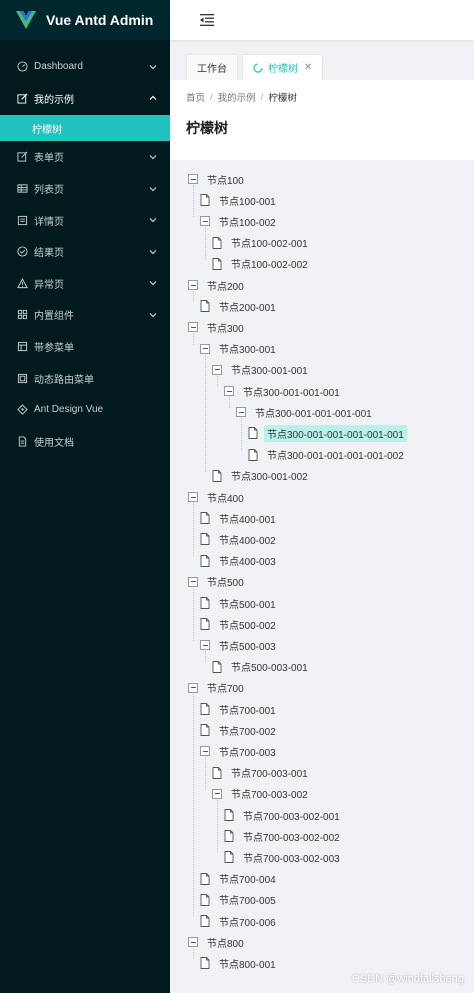 The image size is (474, 993). What do you see at coordinates (291, 815) in the screenshot?
I see `tree-node-label: 节点700-003-002-001` at bounding box center [291, 815].